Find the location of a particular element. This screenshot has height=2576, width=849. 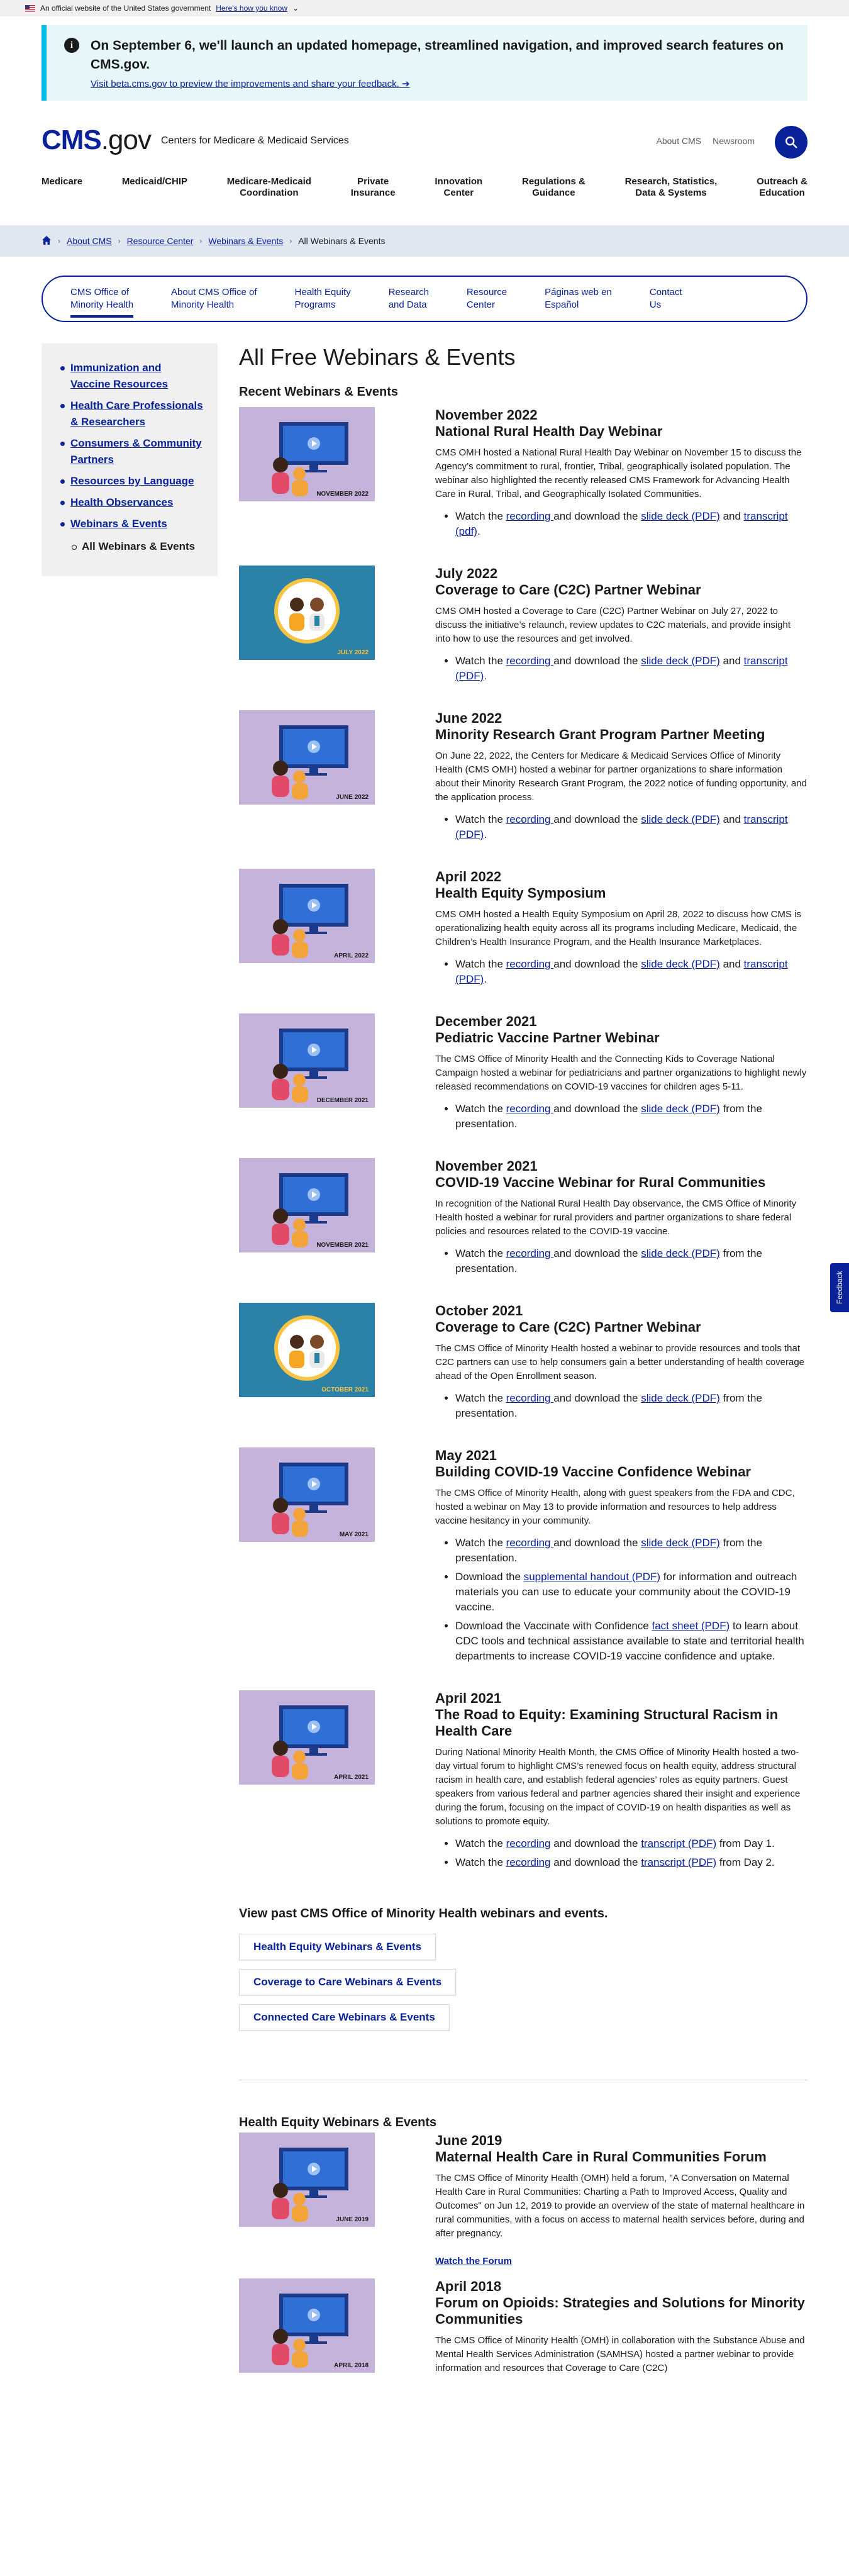

webinar-thumbnail: JUNE 2019 is located at coordinates (307, 2180).